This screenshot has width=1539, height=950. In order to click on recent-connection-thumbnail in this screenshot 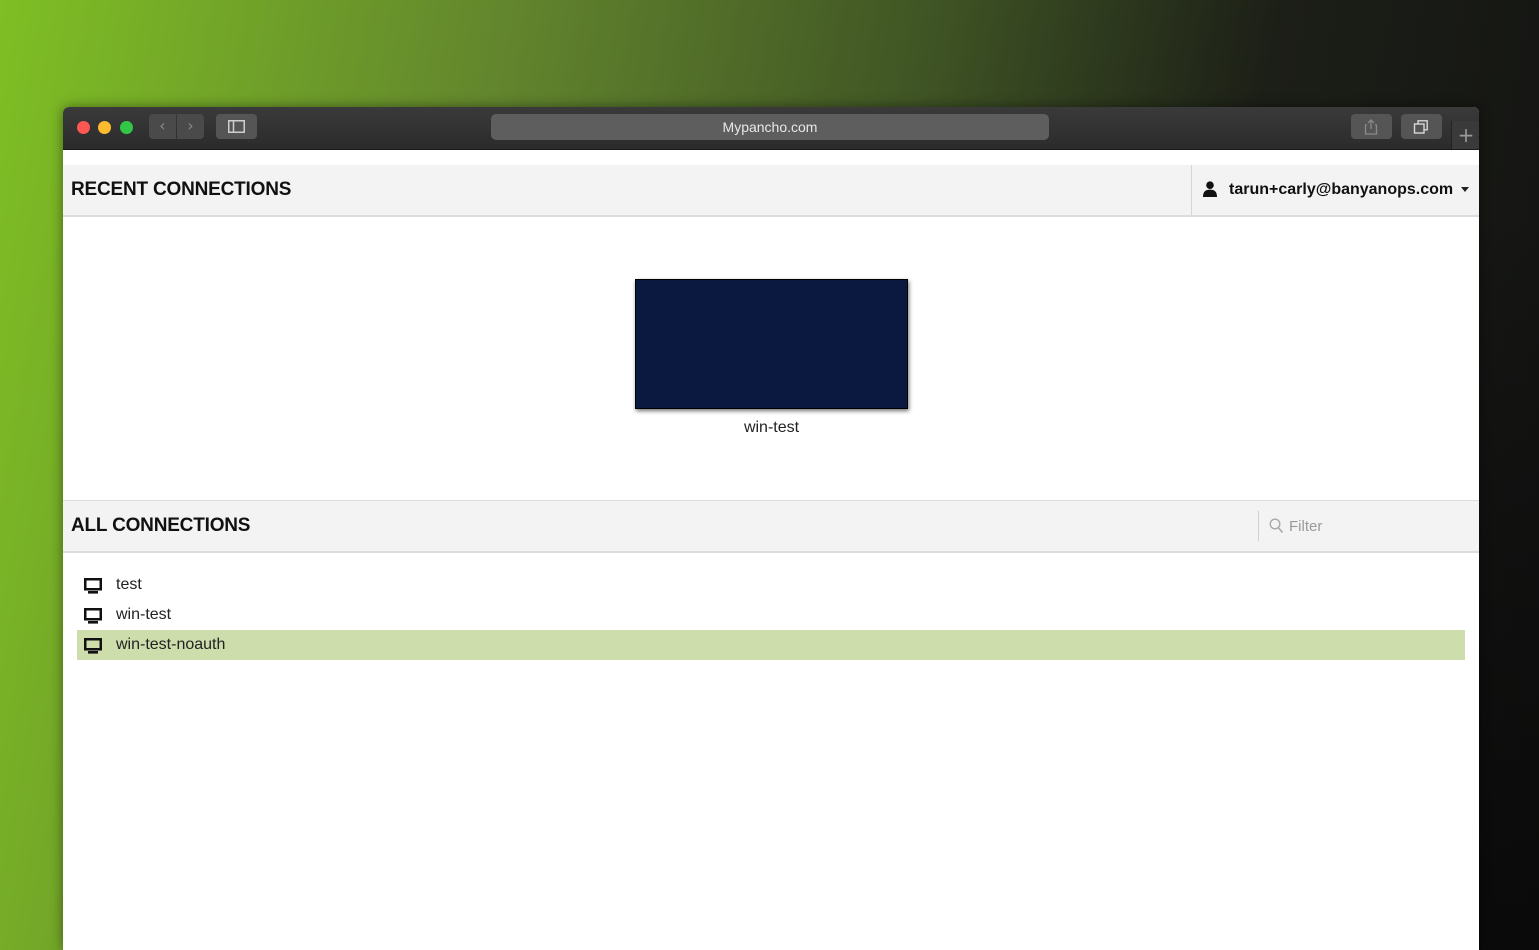, I will do `click(771, 344)`.